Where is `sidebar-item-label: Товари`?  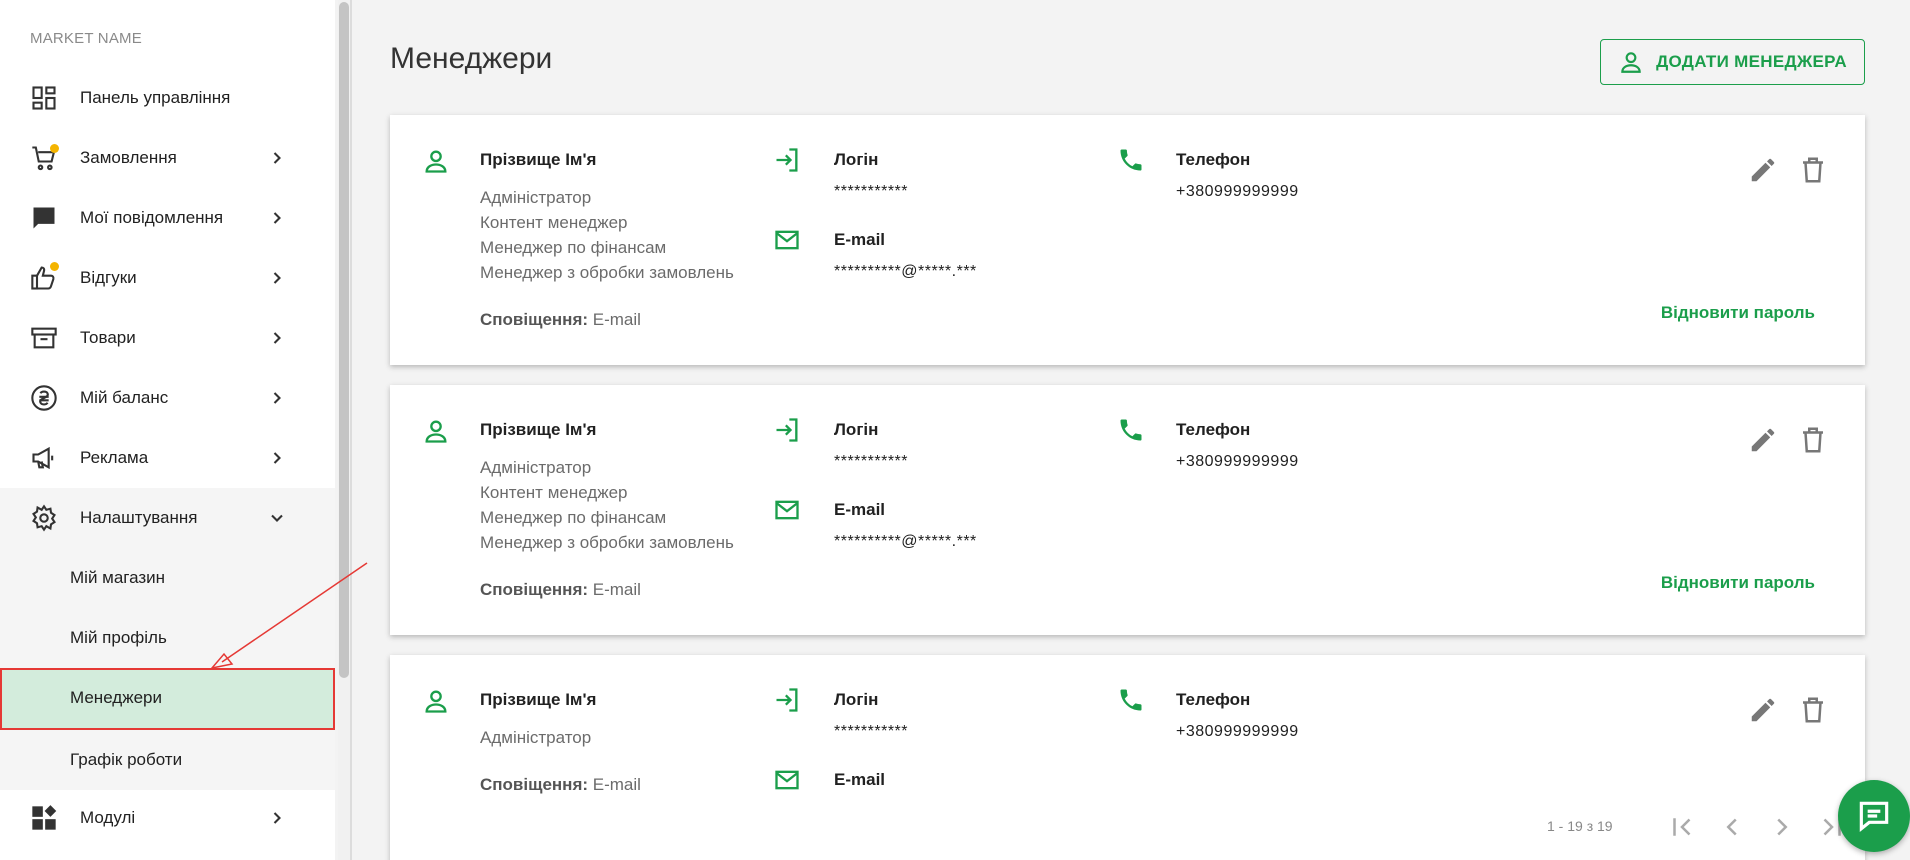 sidebar-item-label: Товари is located at coordinates (108, 337).